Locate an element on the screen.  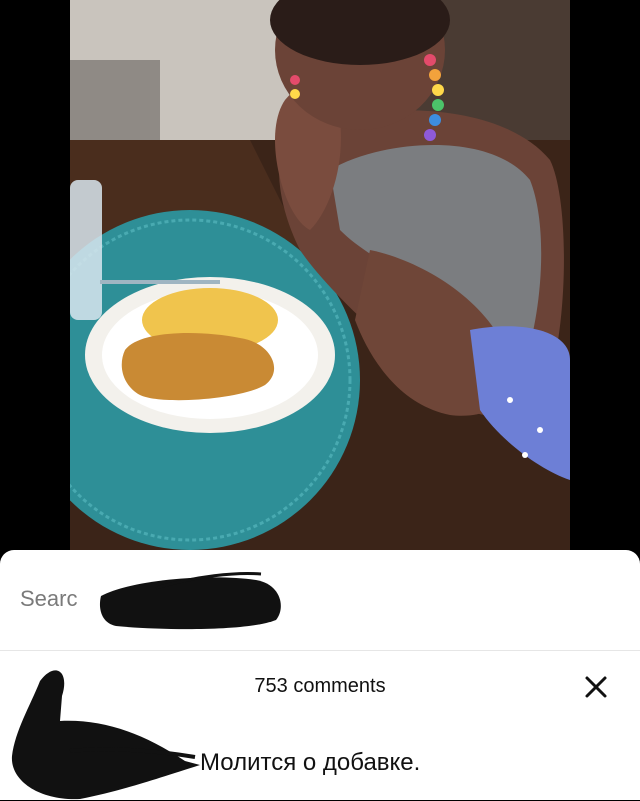
close-icon is located at coordinates (596, 687).